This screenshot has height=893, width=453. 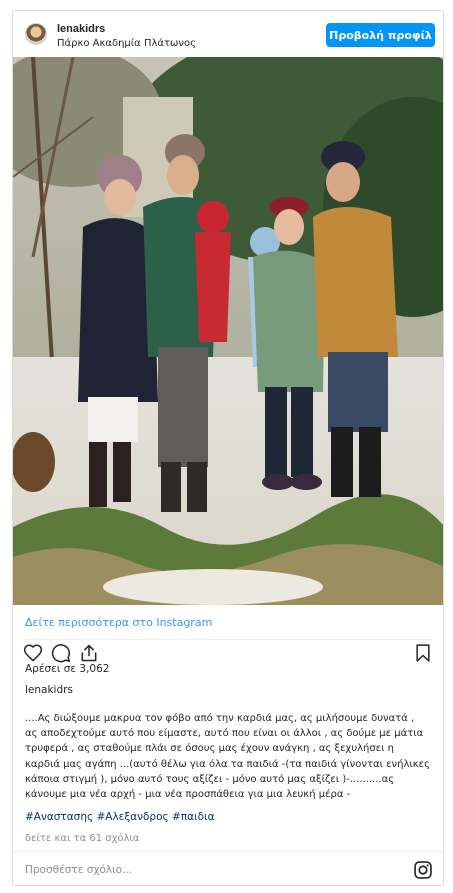 I want to click on caption-username: lenakidrs, so click(x=49, y=690).